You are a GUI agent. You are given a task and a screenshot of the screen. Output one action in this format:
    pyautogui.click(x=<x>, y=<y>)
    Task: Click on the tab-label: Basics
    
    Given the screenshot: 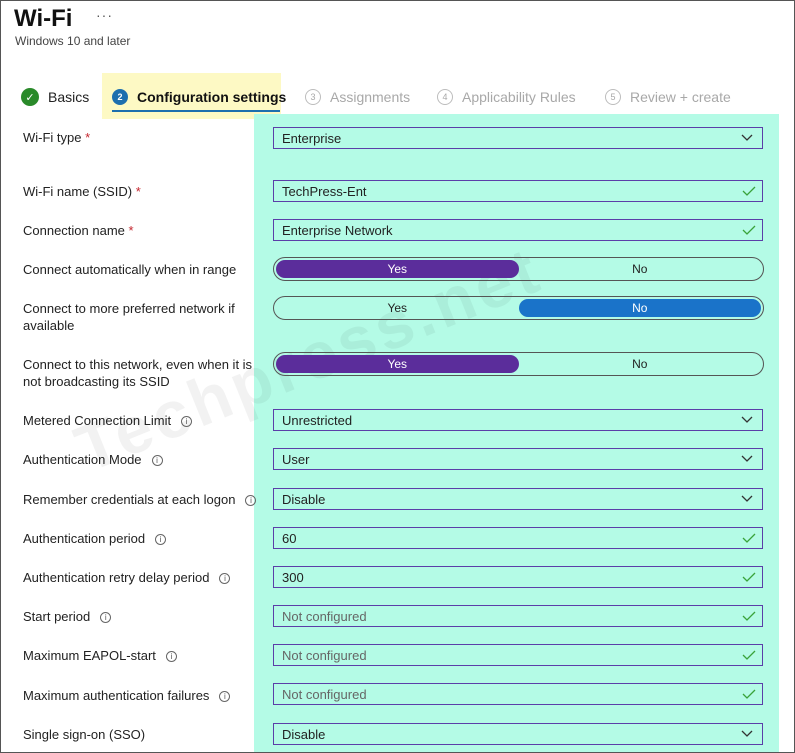 What is the action you would take?
    pyautogui.click(x=69, y=97)
    